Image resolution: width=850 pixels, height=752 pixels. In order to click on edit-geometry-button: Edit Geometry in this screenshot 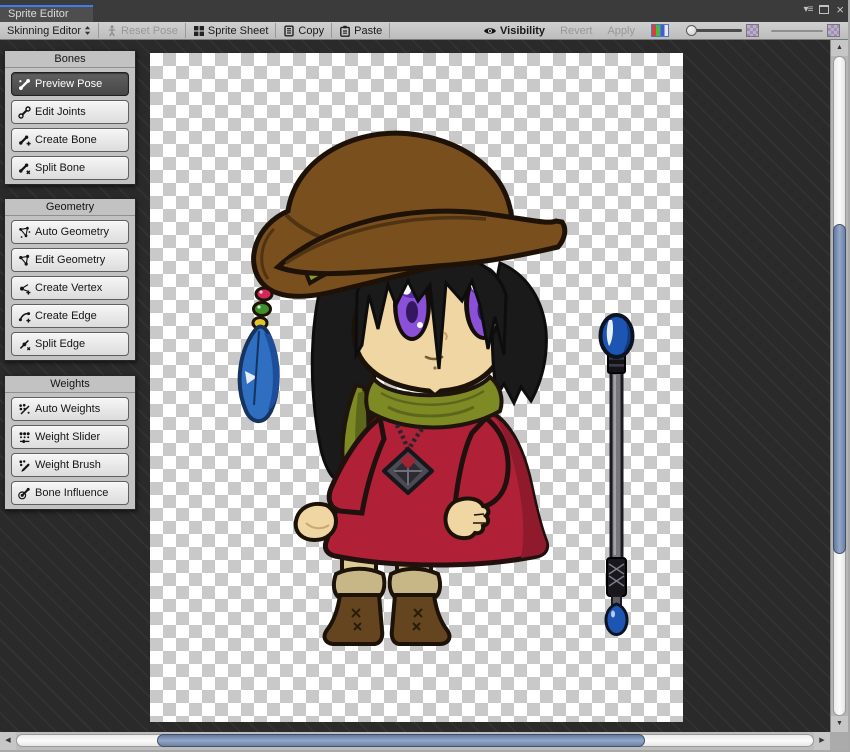, I will do `click(70, 260)`.